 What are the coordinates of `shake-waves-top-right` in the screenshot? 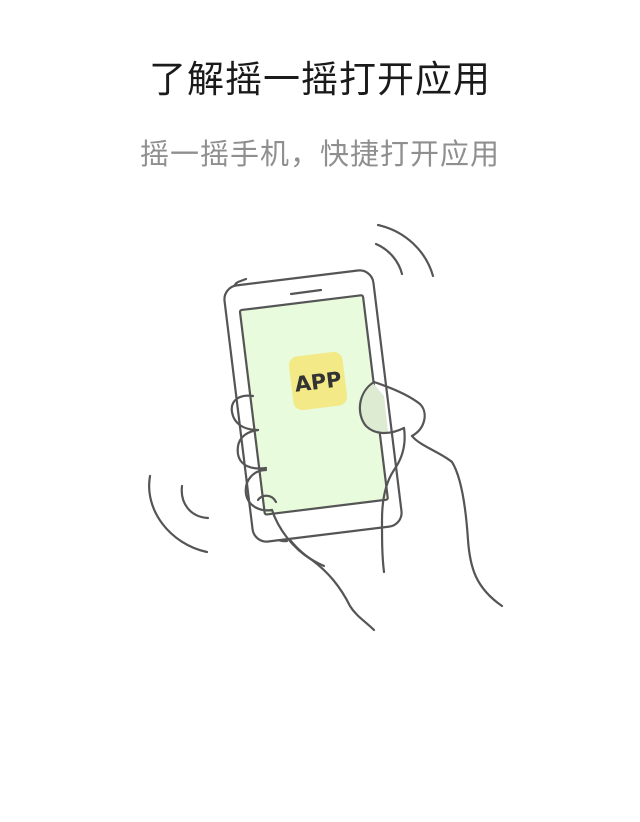 It's located at (404, 250).